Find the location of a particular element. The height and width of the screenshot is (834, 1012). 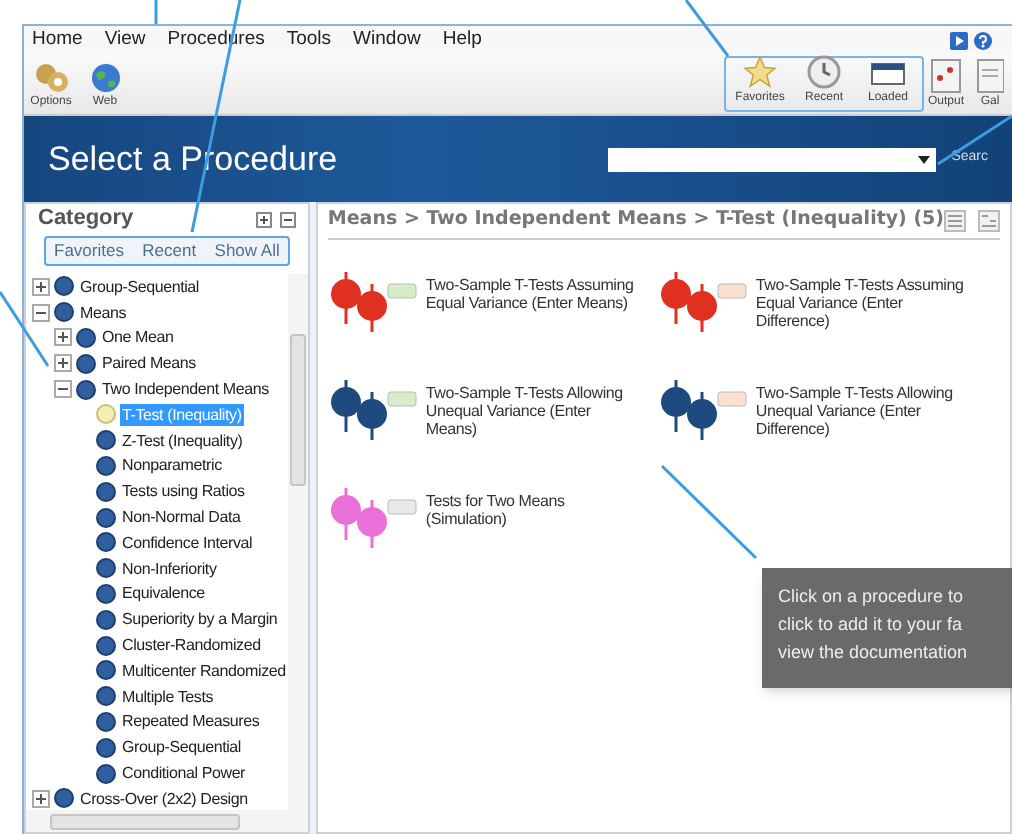

tree-item: Repeated Measures is located at coordinates (191, 721).